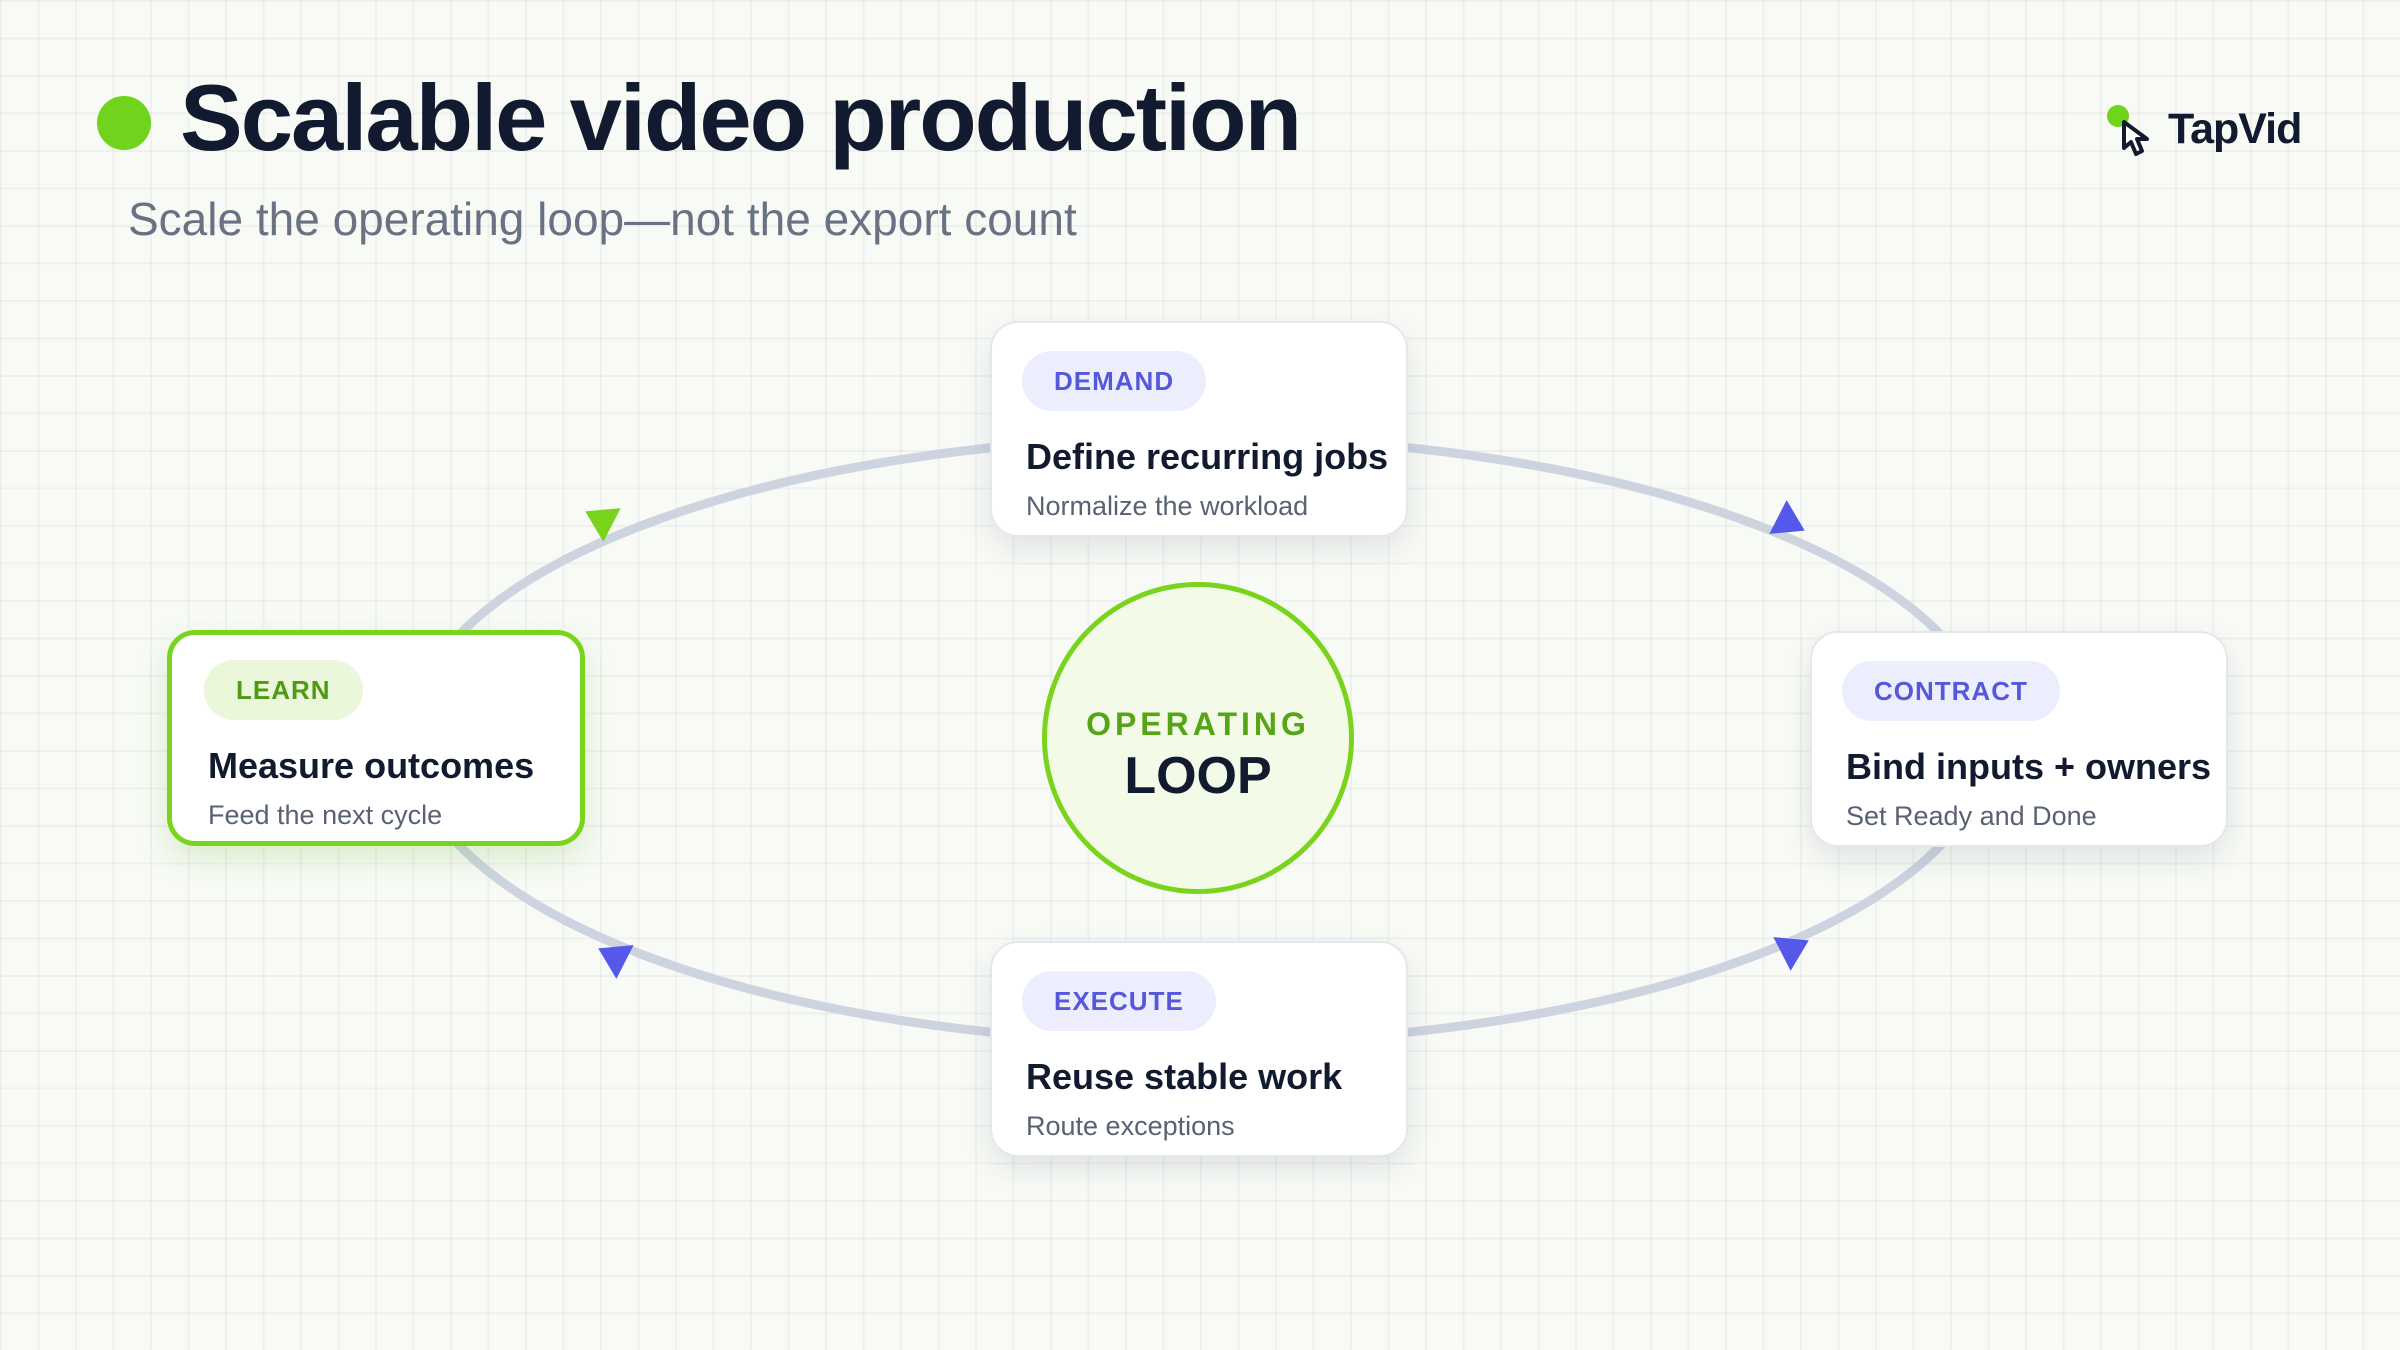 This screenshot has height=1350, width=2400. Describe the element at coordinates (1198, 724) in the screenshot. I see `hub-label-top: OPERATING` at that location.